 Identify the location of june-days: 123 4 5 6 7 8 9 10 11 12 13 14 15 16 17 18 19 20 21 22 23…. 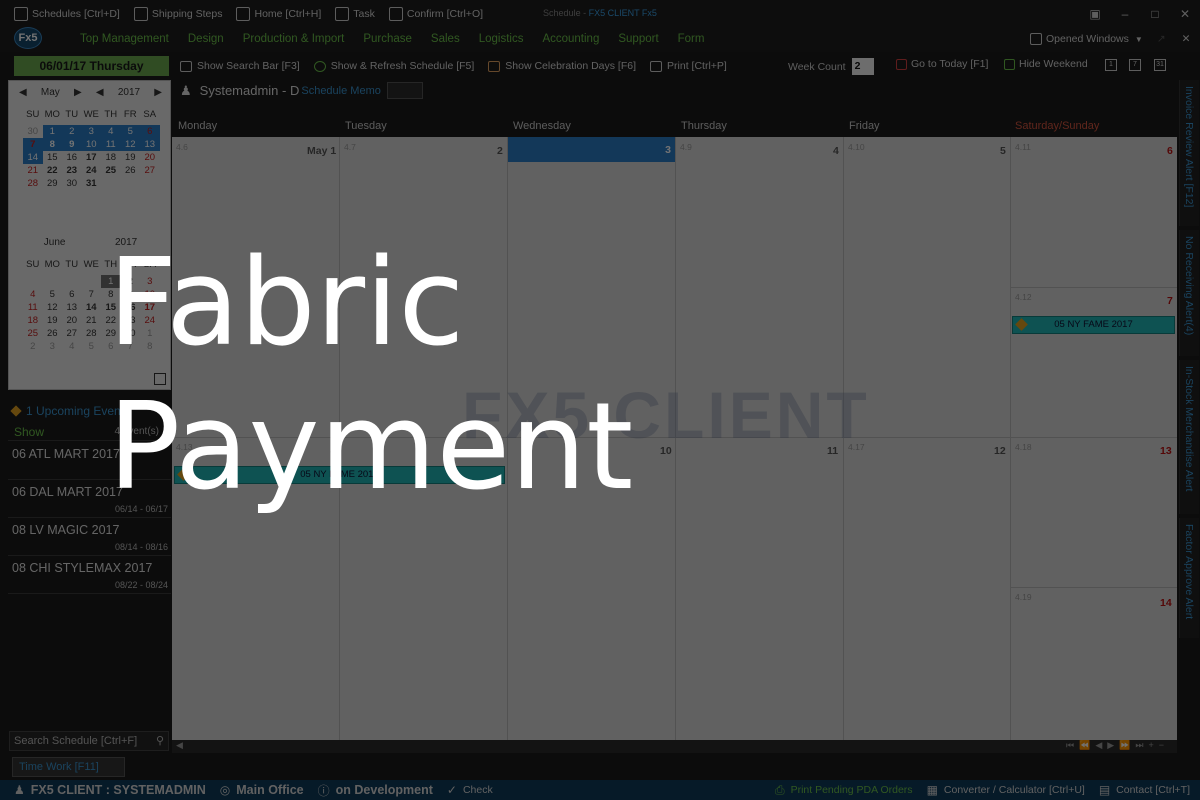
(91, 314).